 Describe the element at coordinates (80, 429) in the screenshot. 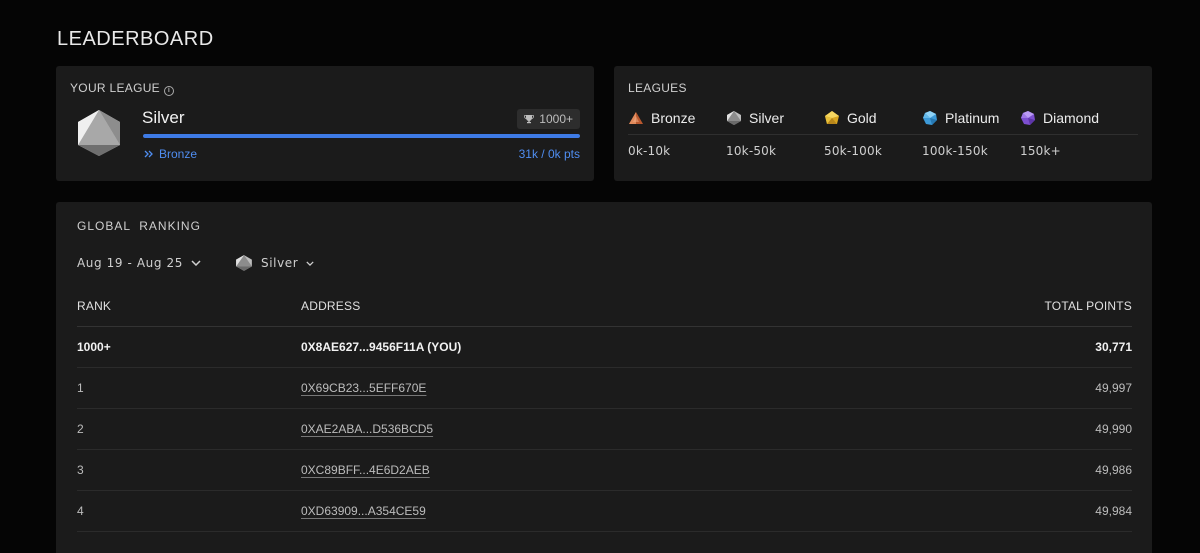

I see `rank-cell: 2` at that location.